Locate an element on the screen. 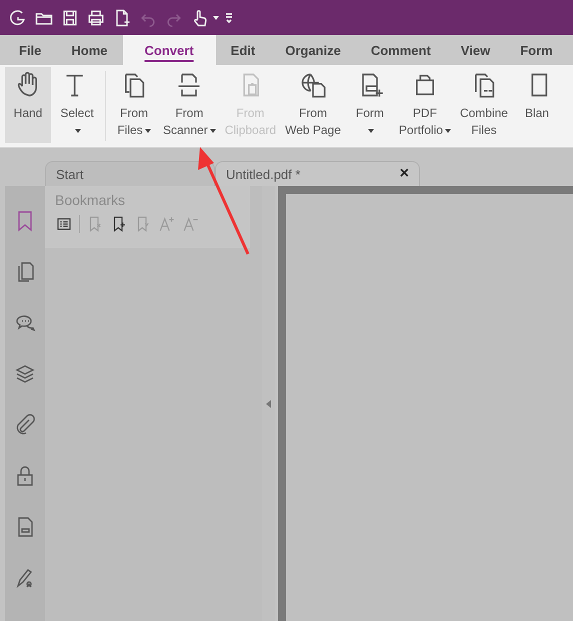  tab-title: Untitled.pdf * is located at coordinates (263, 174).